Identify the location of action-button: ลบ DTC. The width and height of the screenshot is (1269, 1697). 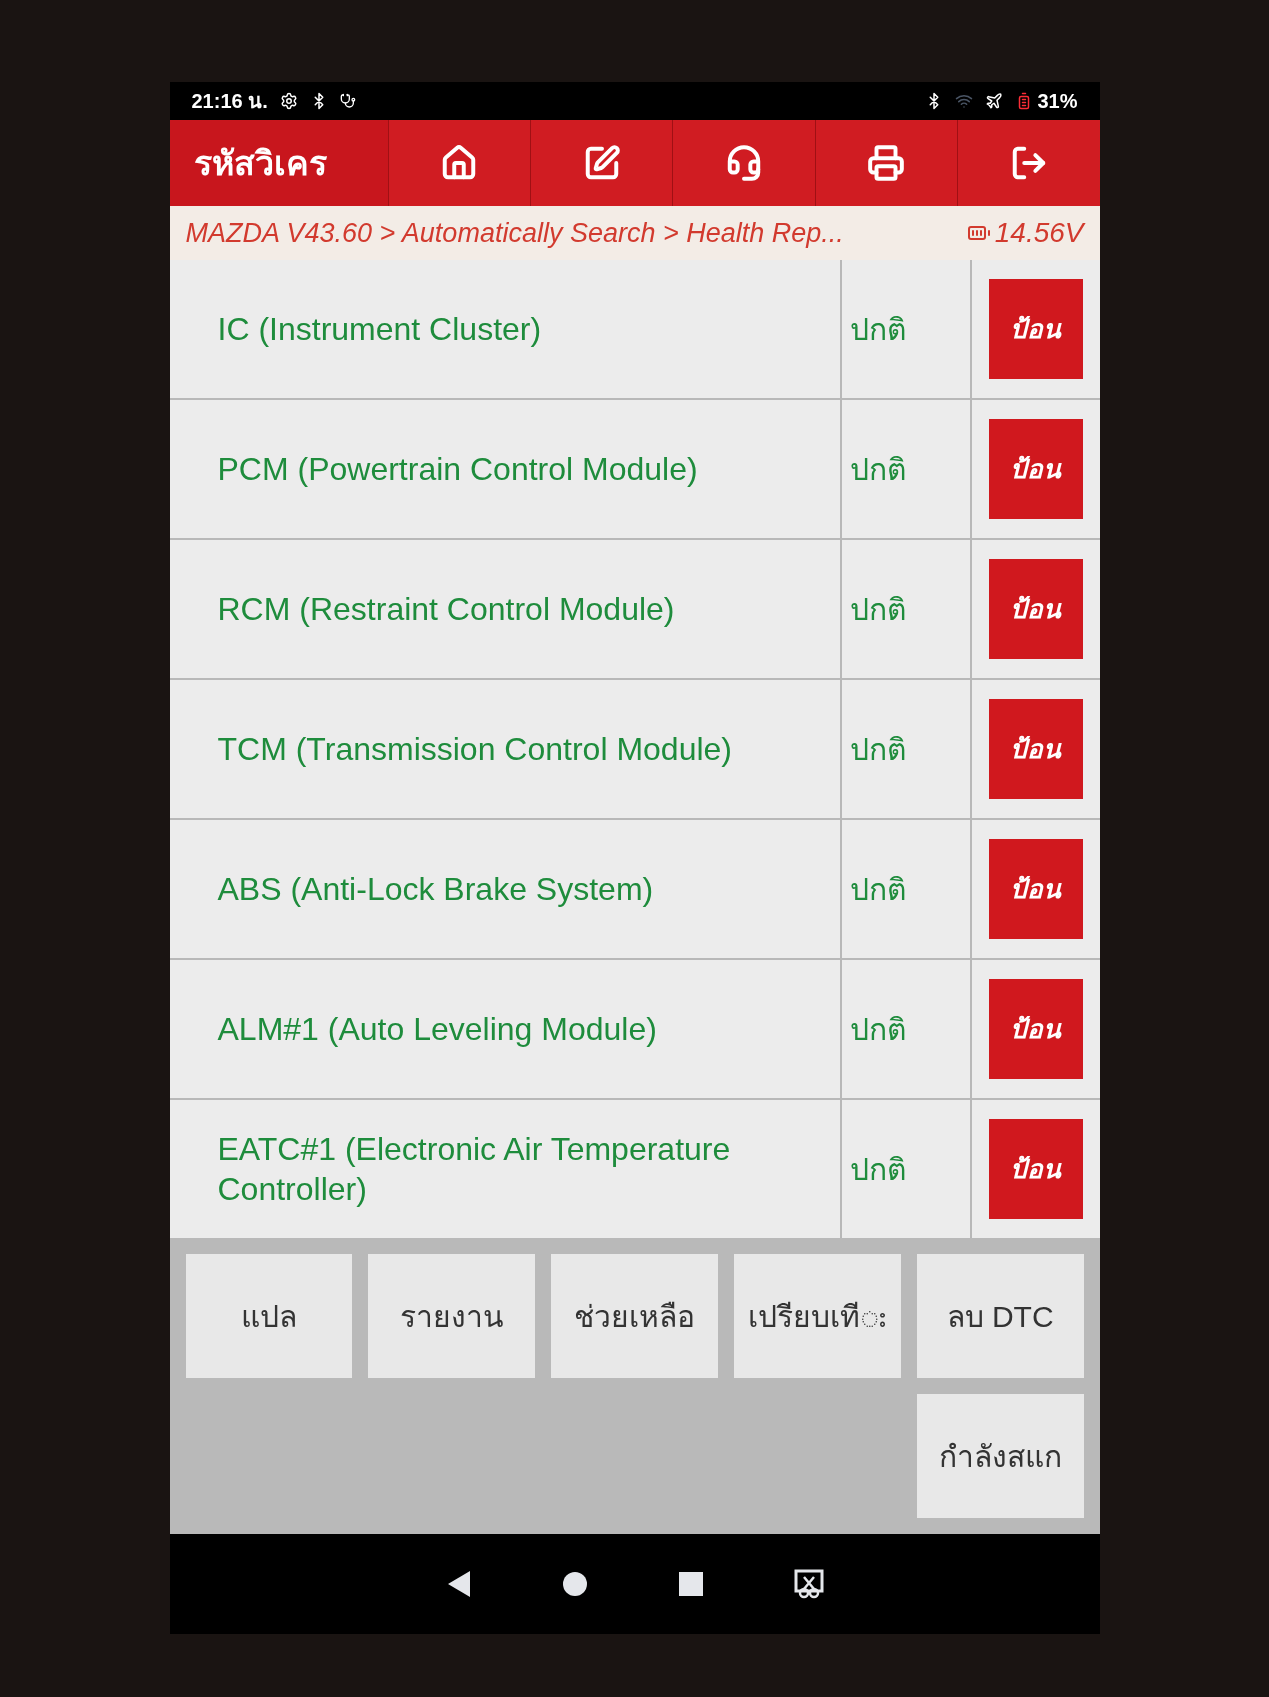
(1000, 1316).